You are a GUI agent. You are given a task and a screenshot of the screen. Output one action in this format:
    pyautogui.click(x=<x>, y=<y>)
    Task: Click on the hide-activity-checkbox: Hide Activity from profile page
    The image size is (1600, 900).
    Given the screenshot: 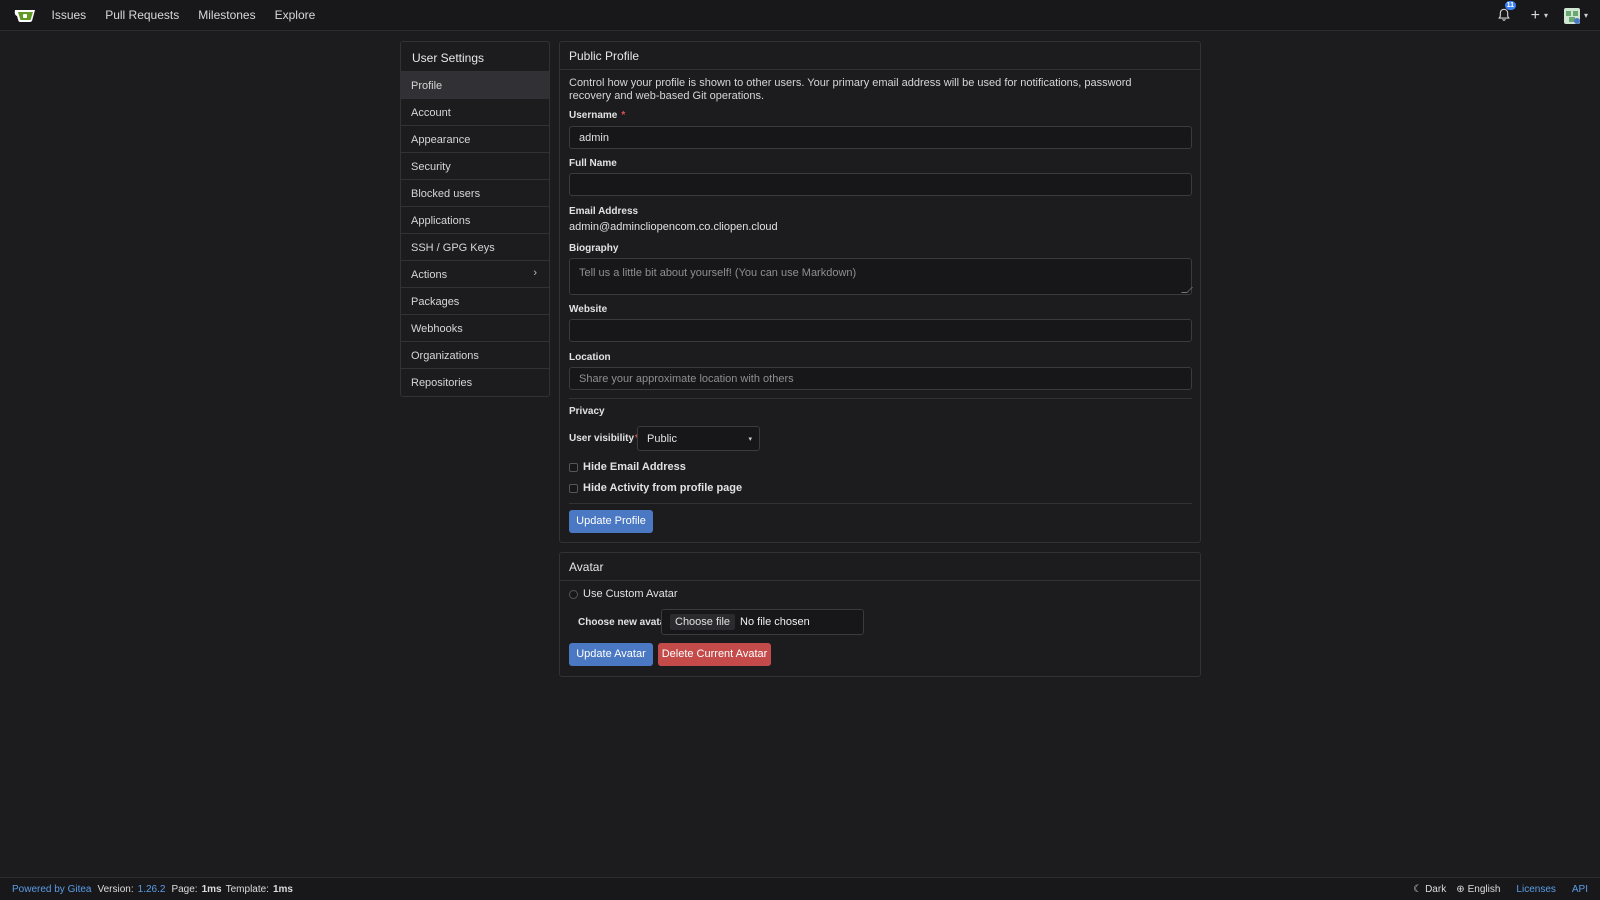 What is the action you would take?
    pyautogui.click(x=655, y=488)
    